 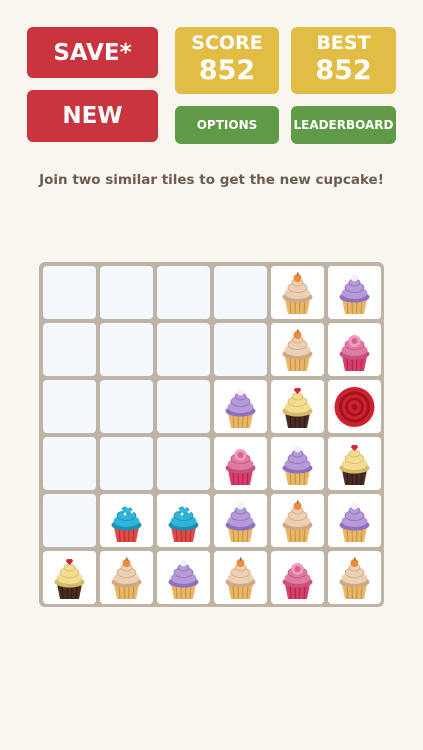 What do you see at coordinates (92, 52) in the screenshot?
I see `save-button: SAVE*` at bounding box center [92, 52].